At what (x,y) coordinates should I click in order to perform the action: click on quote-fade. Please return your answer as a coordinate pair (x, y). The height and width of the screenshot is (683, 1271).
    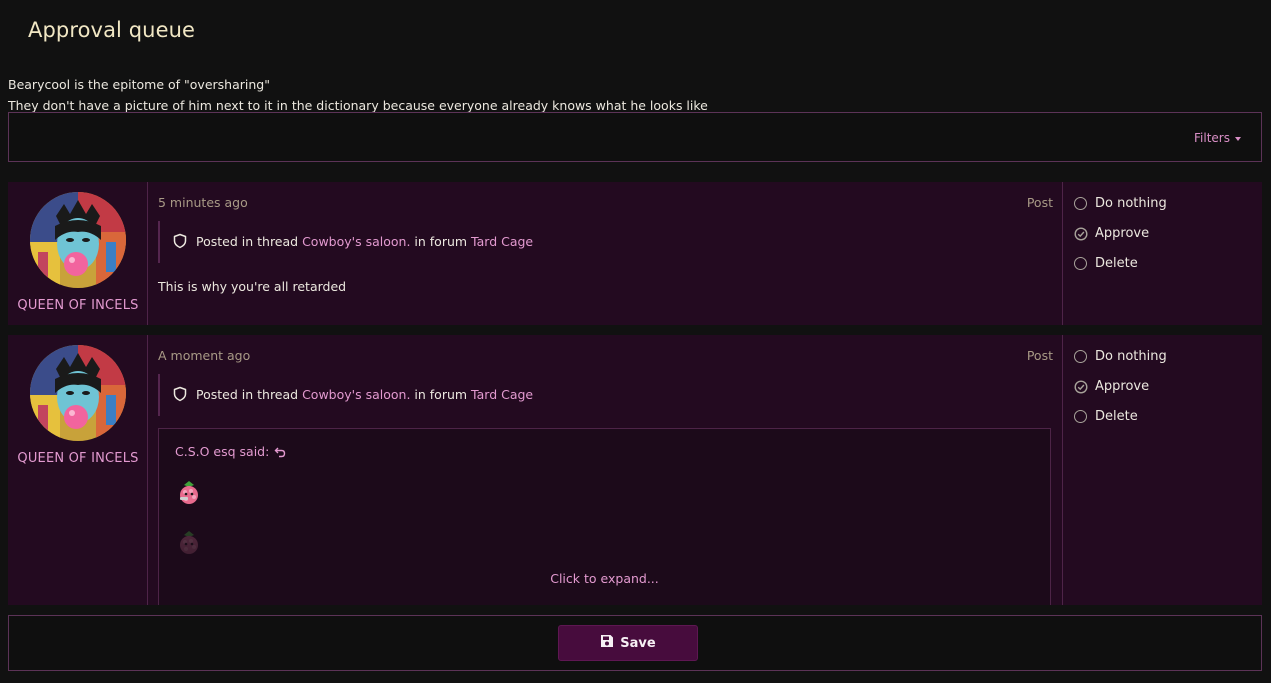
    Looking at the image, I should click on (604, 557).